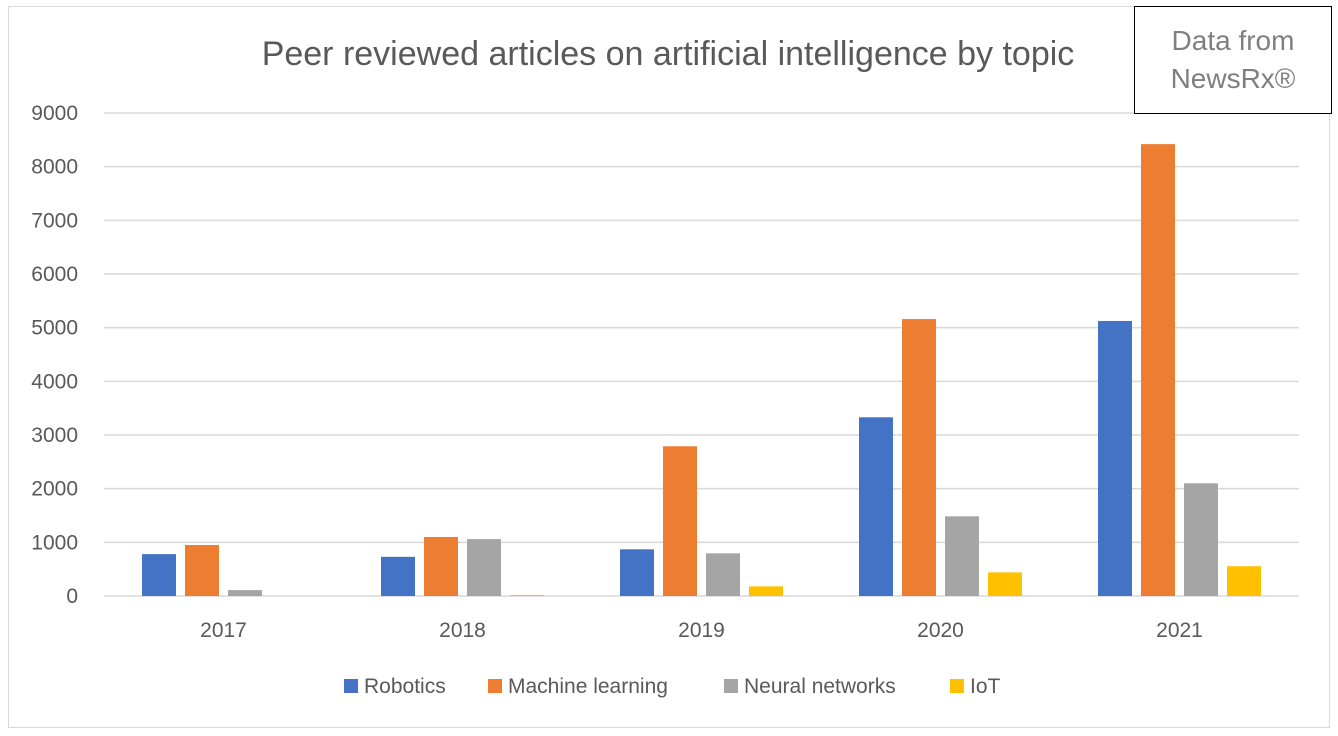 The height and width of the screenshot is (736, 1338). What do you see at coordinates (495, 686) in the screenshot?
I see `legend-swatch-machine-learning` at bounding box center [495, 686].